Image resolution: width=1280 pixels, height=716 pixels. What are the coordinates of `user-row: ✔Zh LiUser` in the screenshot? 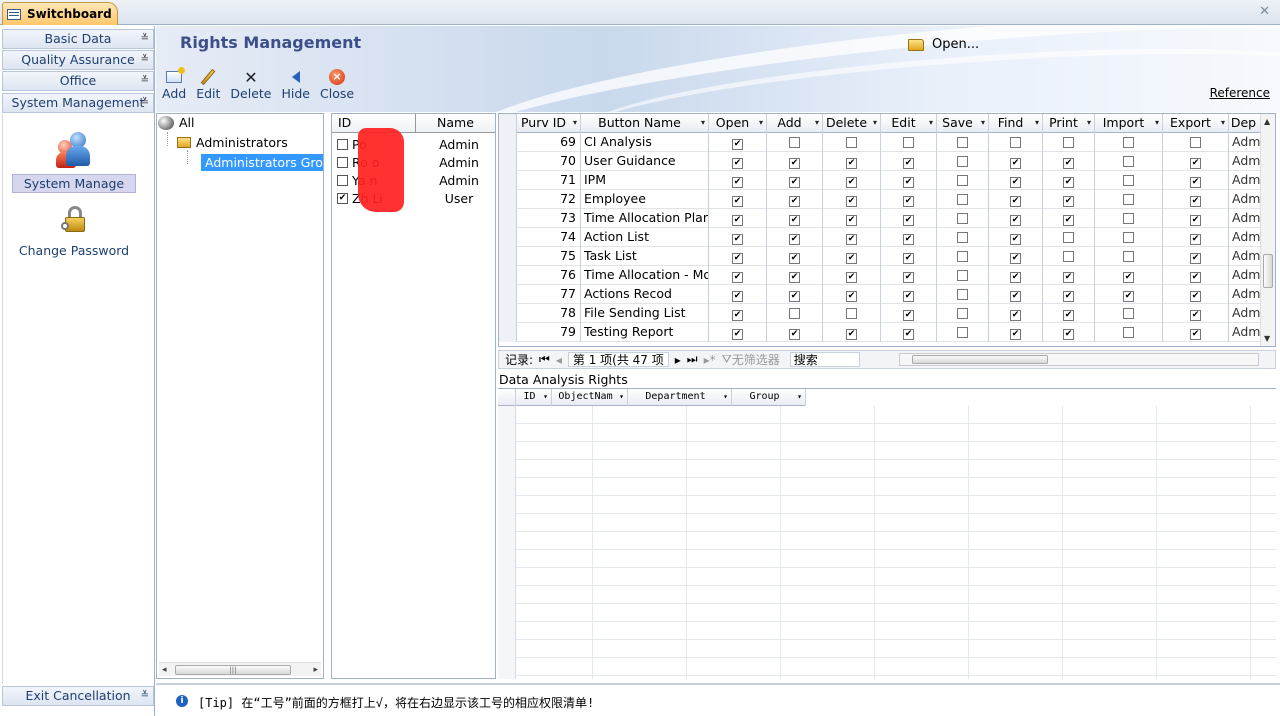 It's located at (413, 198).